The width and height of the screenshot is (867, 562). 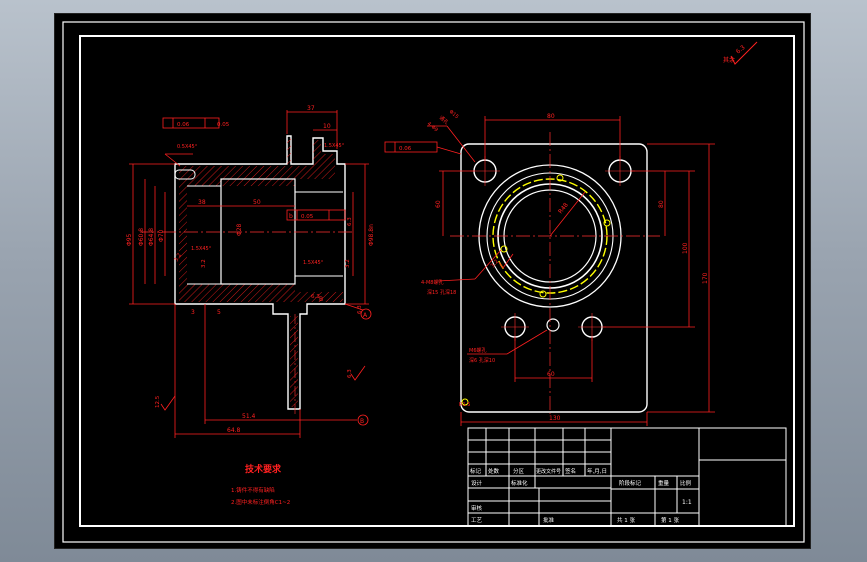 What do you see at coordinates (555, 273) in the screenshot?
I see `right-face-view` at bounding box center [555, 273].